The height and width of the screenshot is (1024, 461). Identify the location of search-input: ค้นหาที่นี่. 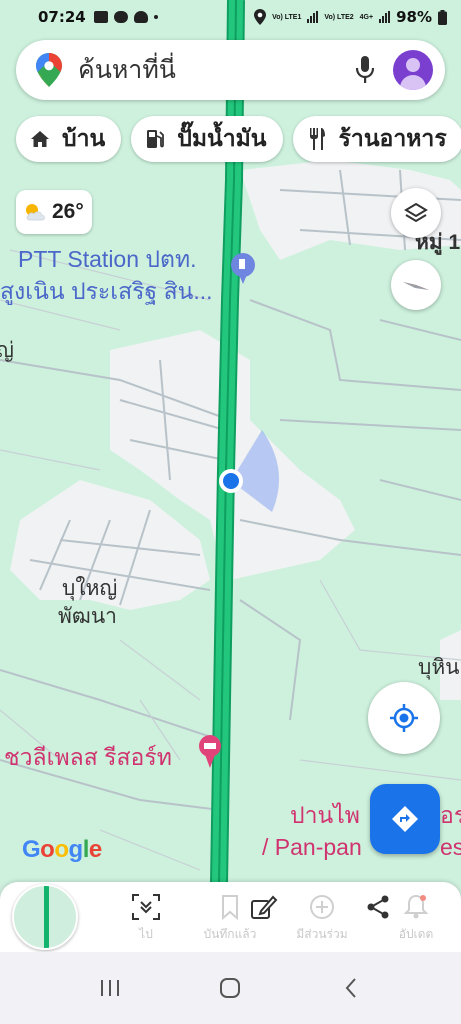
(212, 70).